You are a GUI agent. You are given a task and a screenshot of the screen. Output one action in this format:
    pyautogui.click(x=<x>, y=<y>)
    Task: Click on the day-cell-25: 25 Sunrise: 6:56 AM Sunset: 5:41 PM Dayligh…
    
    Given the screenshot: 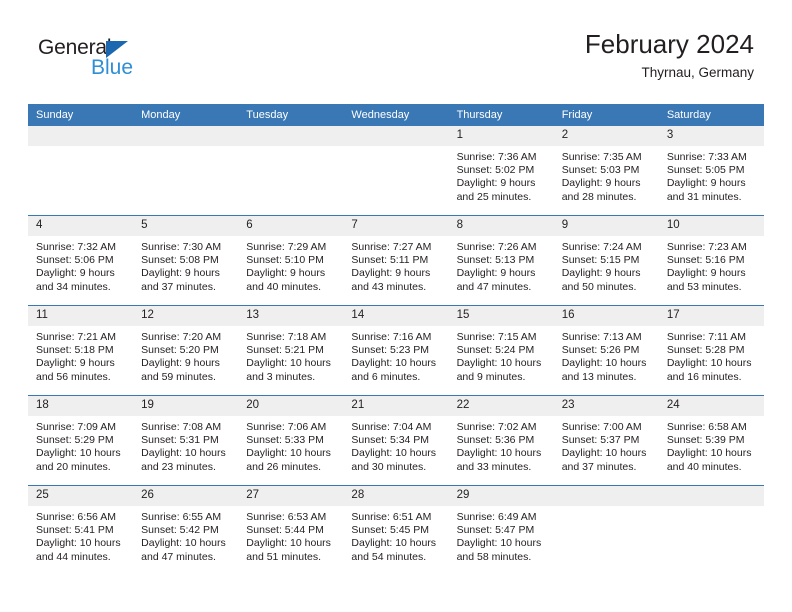 What is the action you would take?
    pyautogui.click(x=81, y=530)
    